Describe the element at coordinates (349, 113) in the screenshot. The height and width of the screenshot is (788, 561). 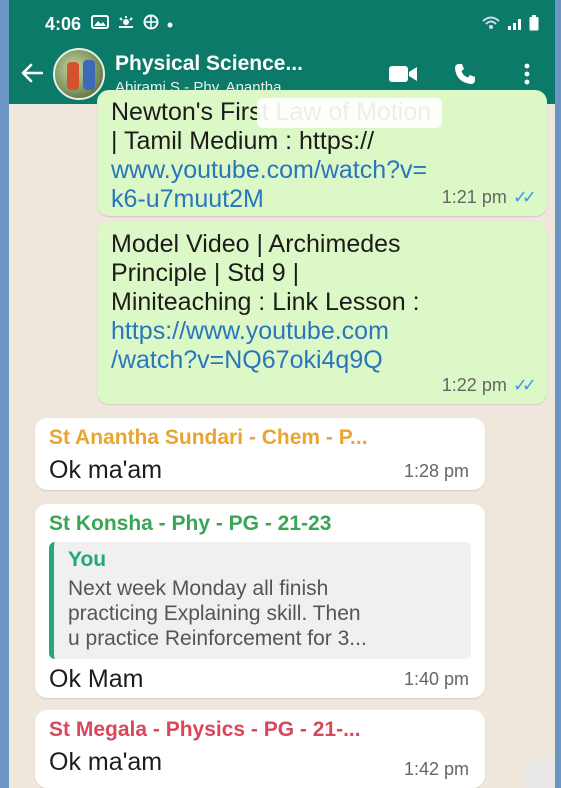
I see `redaction-overlay` at that location.